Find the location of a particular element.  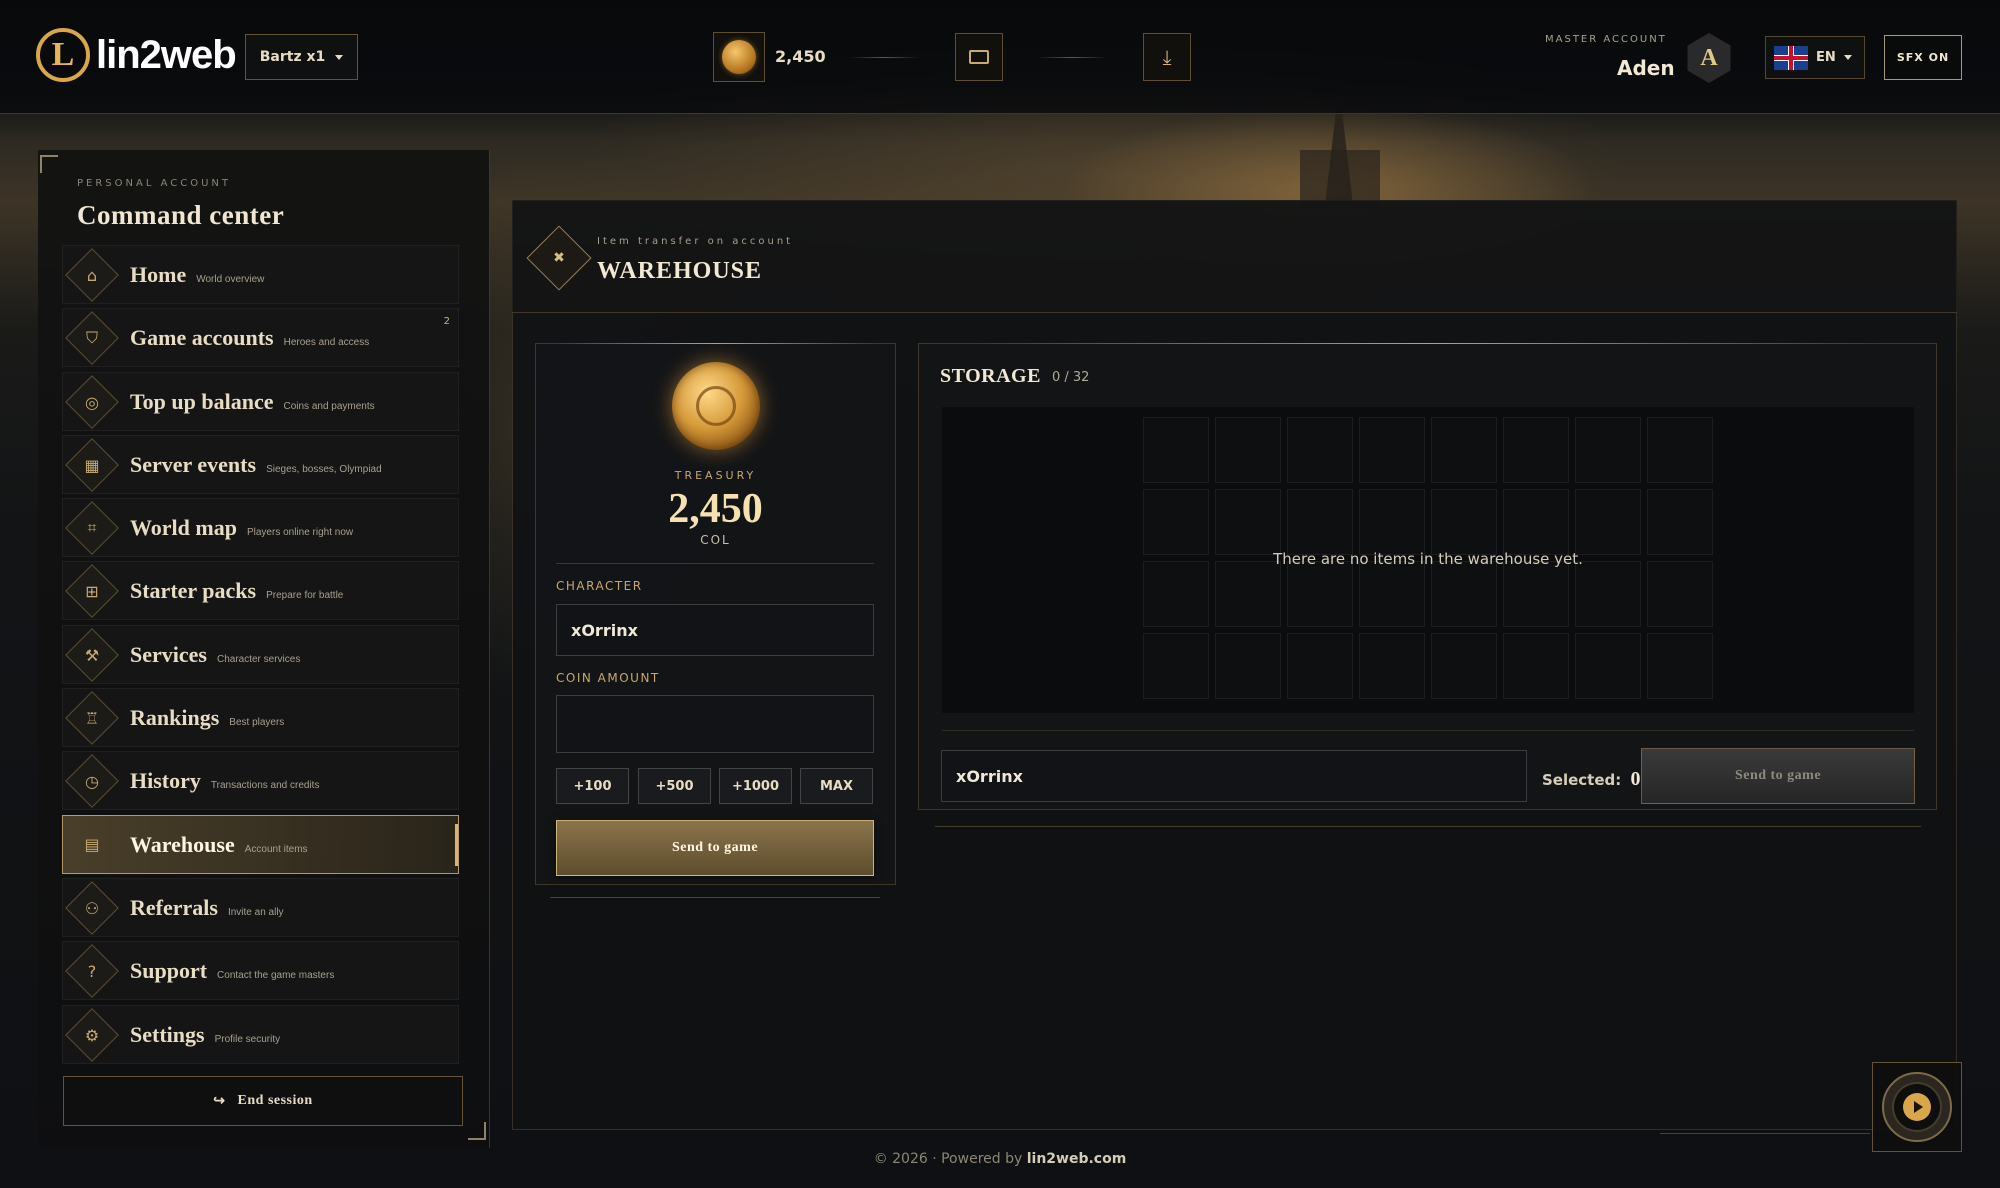

page-header is located at coordinates (1234, 256).